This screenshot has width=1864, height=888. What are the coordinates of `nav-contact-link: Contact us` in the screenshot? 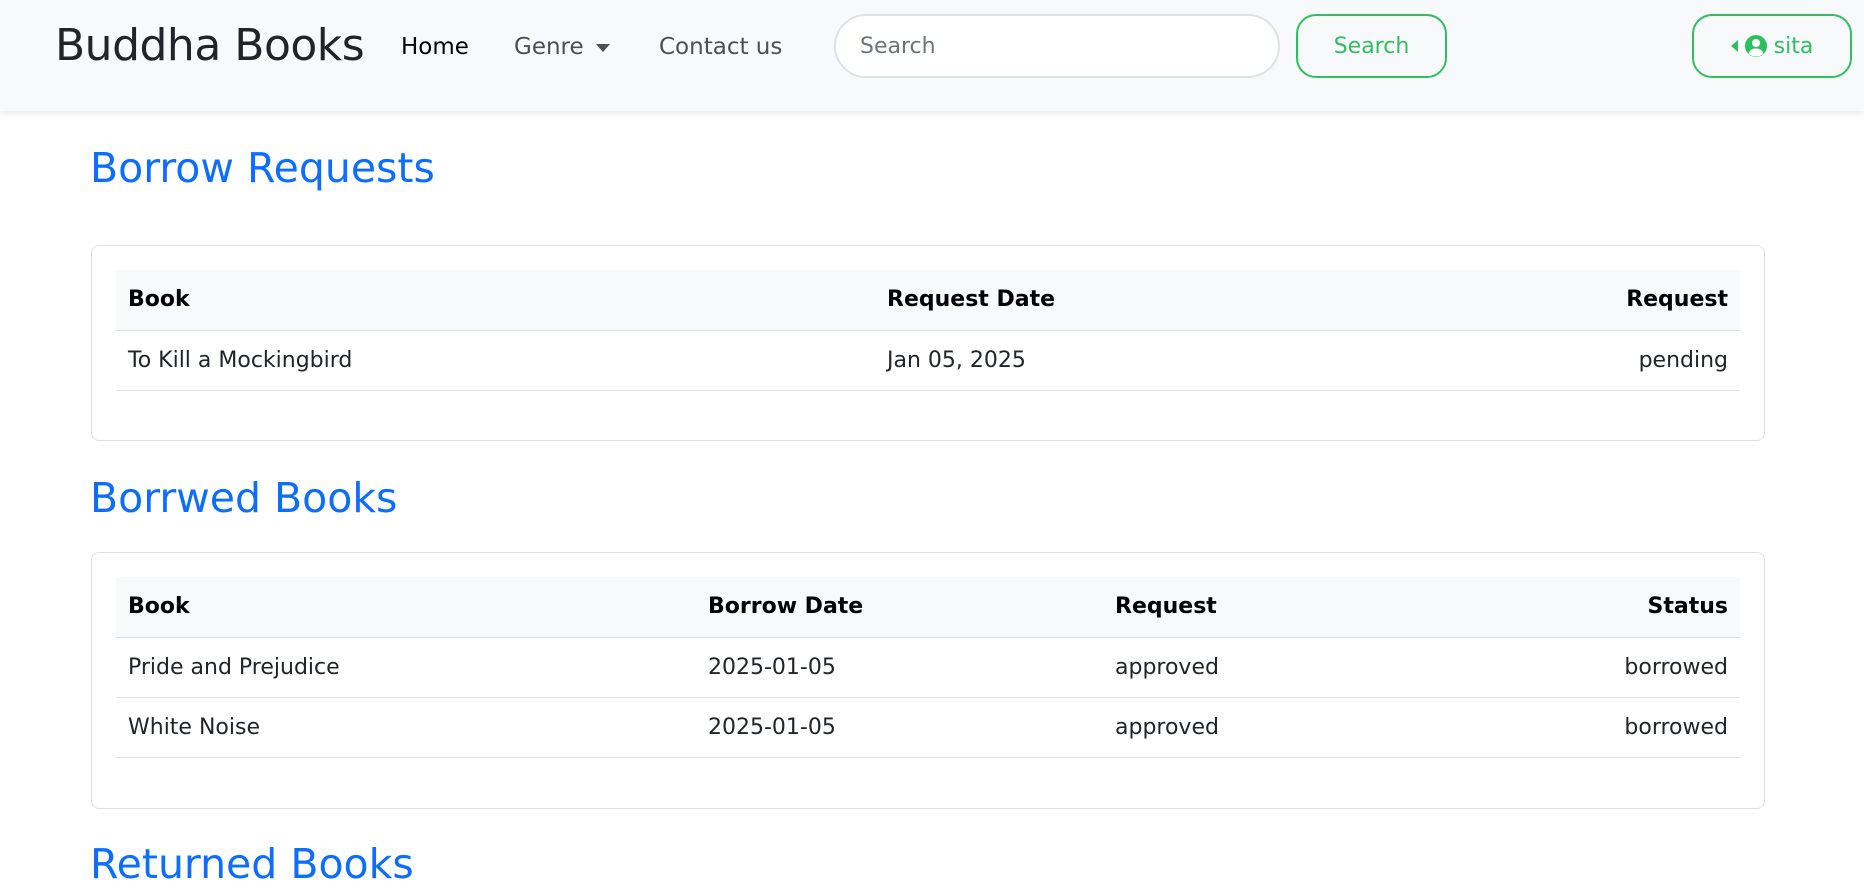 It's located at (720, 47).